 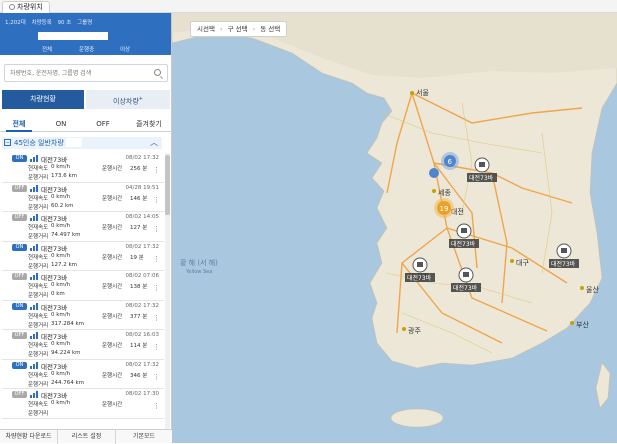 I want to click on tab-vehicle-status: 차량현황, so click(x=43, y=99).